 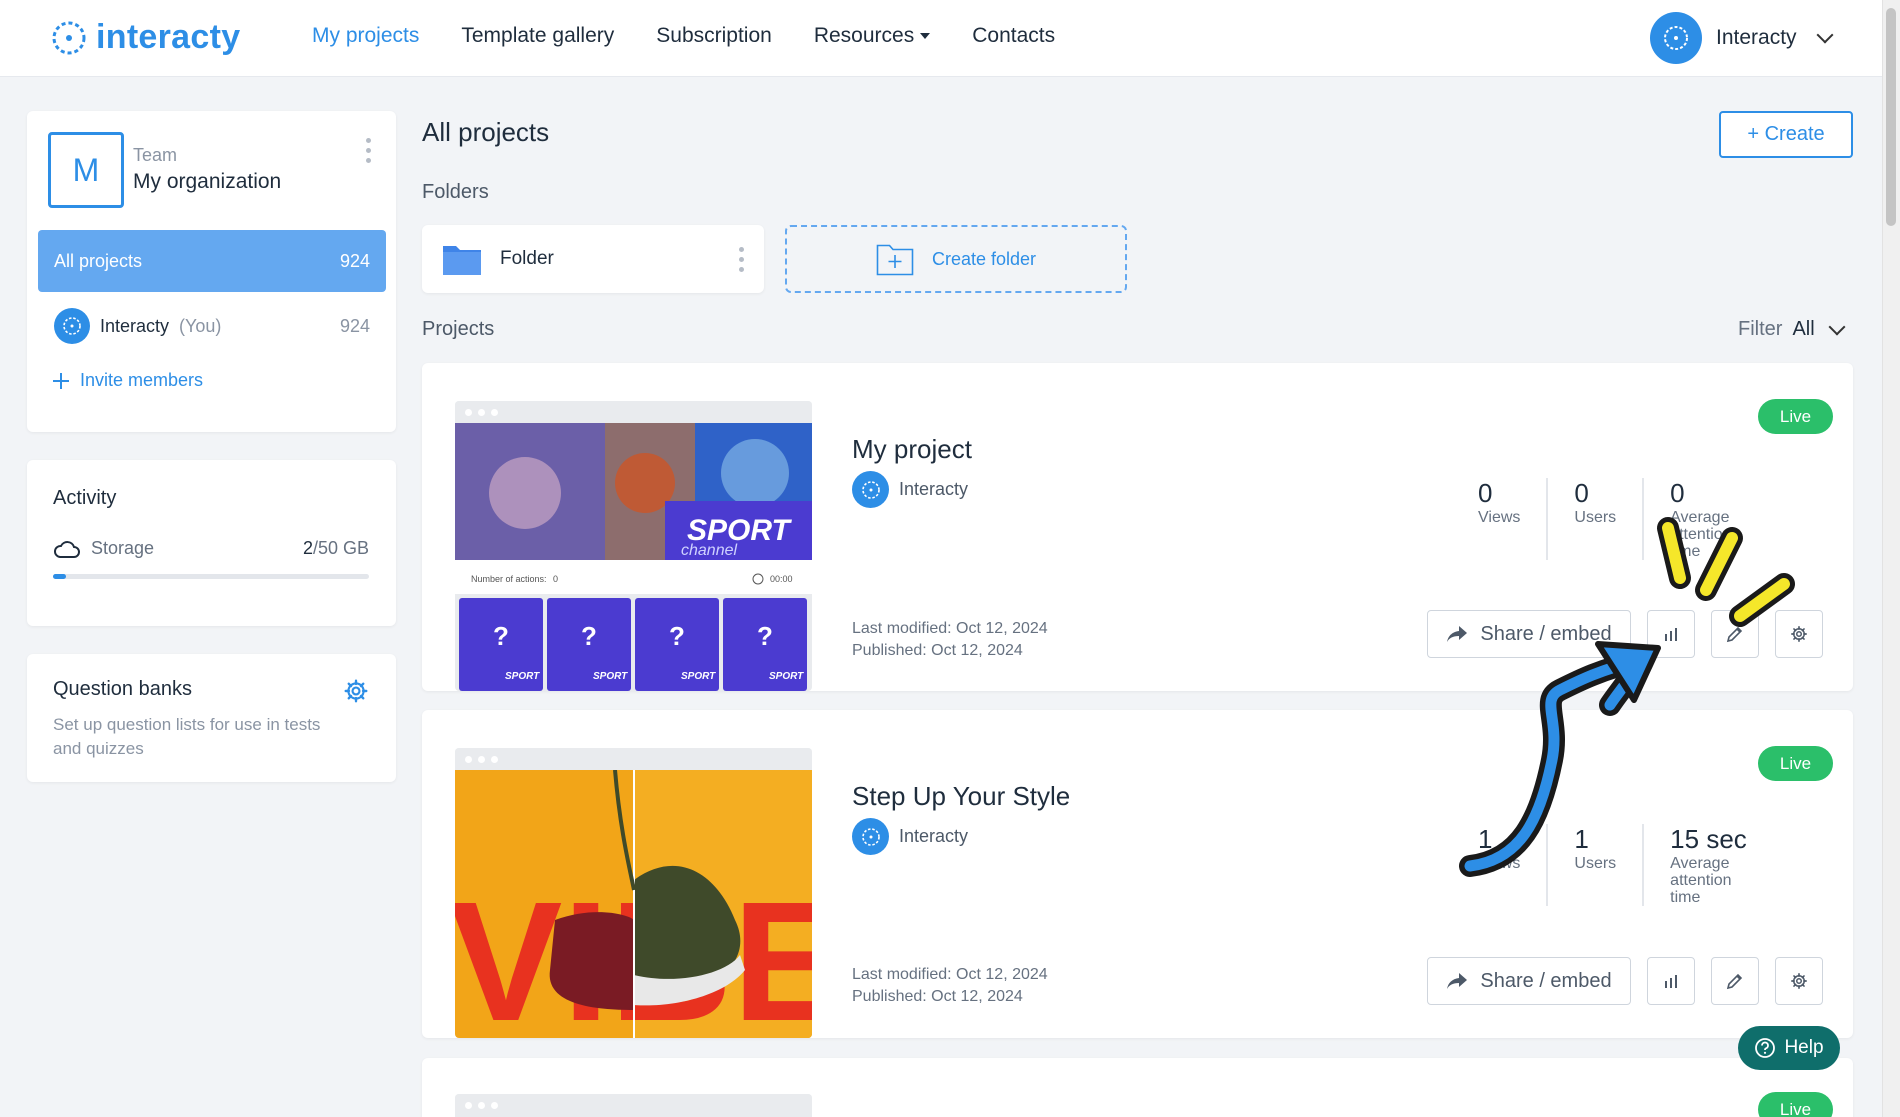 I want to click on stat-attention-time: 15 sec Average attention time, so click(x=1717, y=865).